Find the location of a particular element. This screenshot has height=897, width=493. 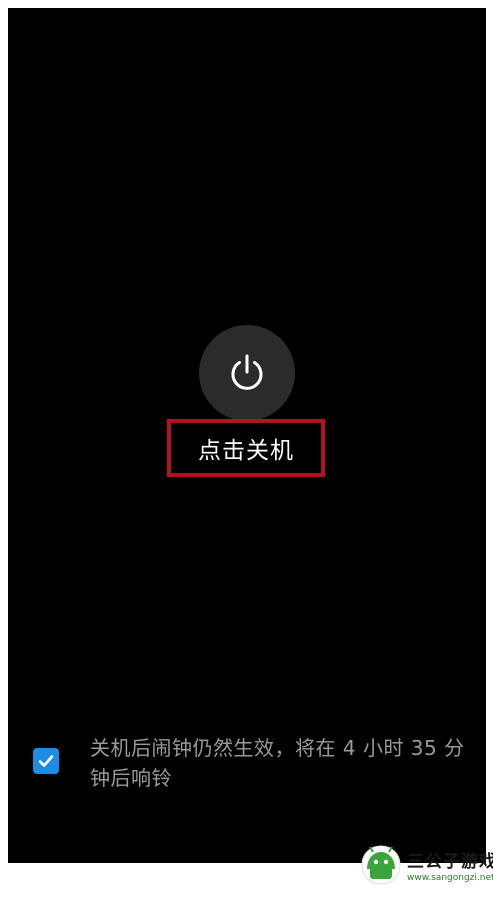

highlight-annotation-box: 点击关机 is located at coordinates (246, 448).